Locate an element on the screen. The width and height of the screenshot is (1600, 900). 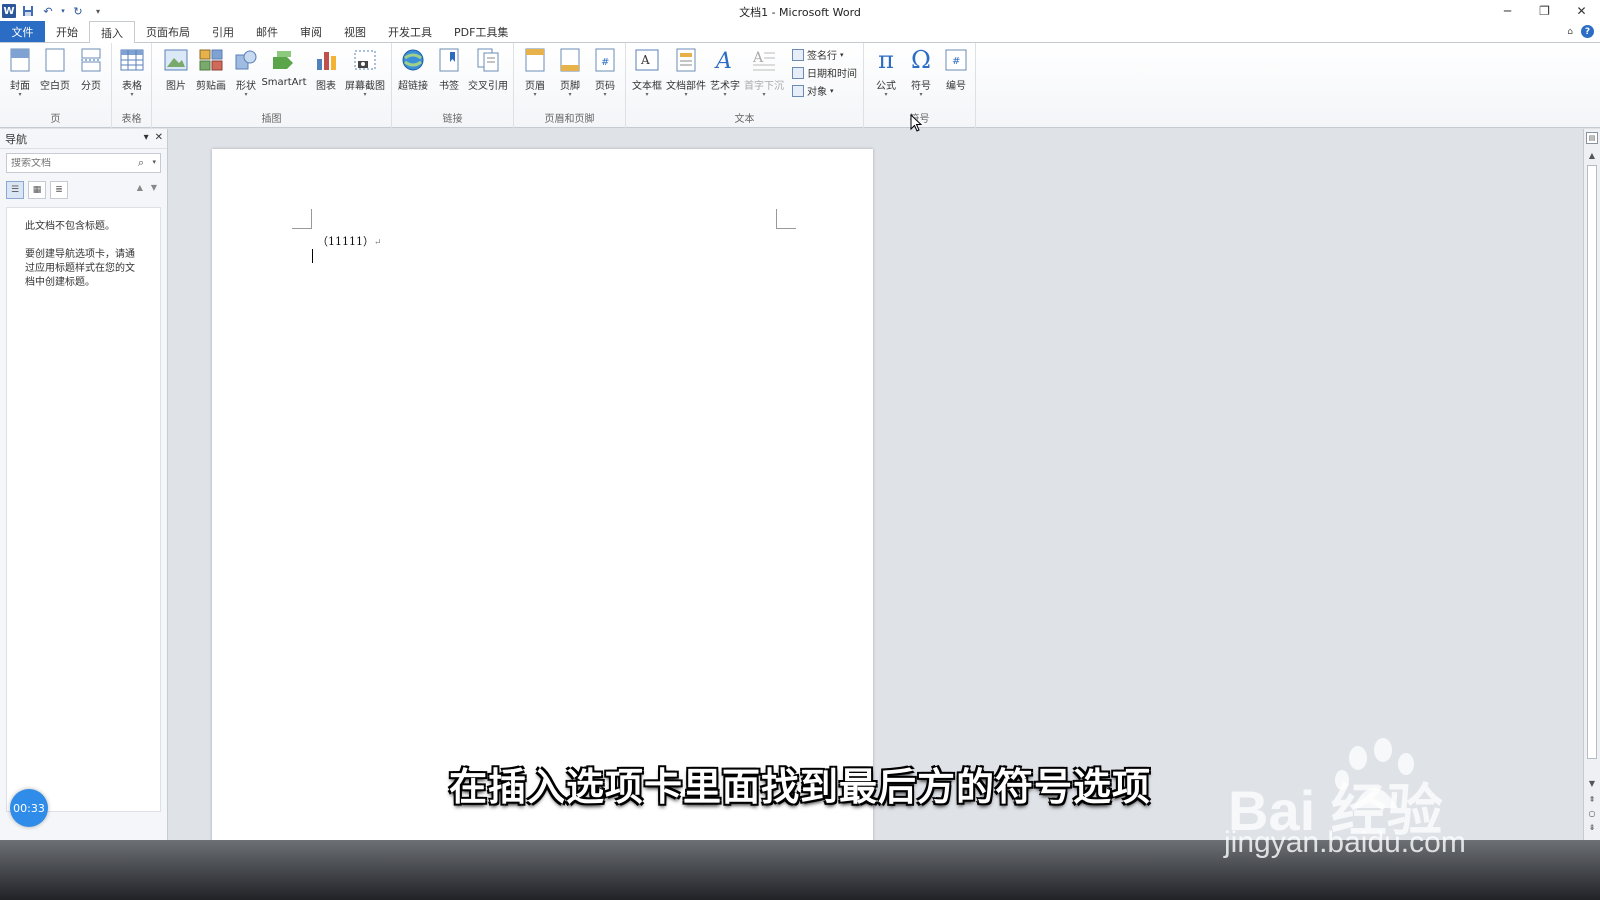
undo-dropdown-icon: ▾ is located at coordinates (63, 11).